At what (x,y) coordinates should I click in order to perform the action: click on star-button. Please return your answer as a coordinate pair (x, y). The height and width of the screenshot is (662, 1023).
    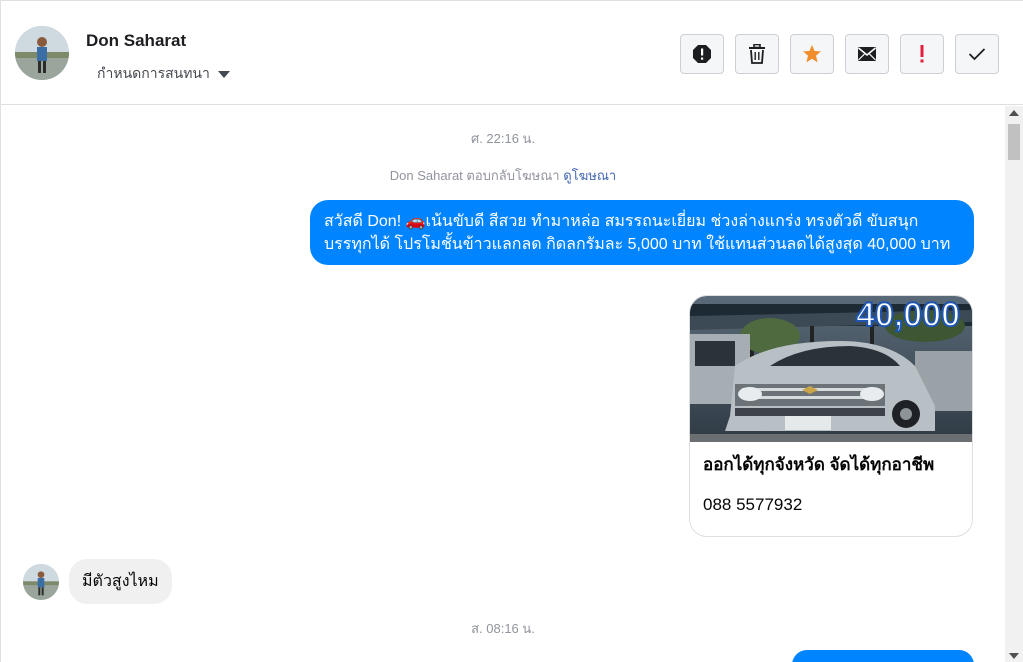
    Looking at the image, I should click on (812, 54).